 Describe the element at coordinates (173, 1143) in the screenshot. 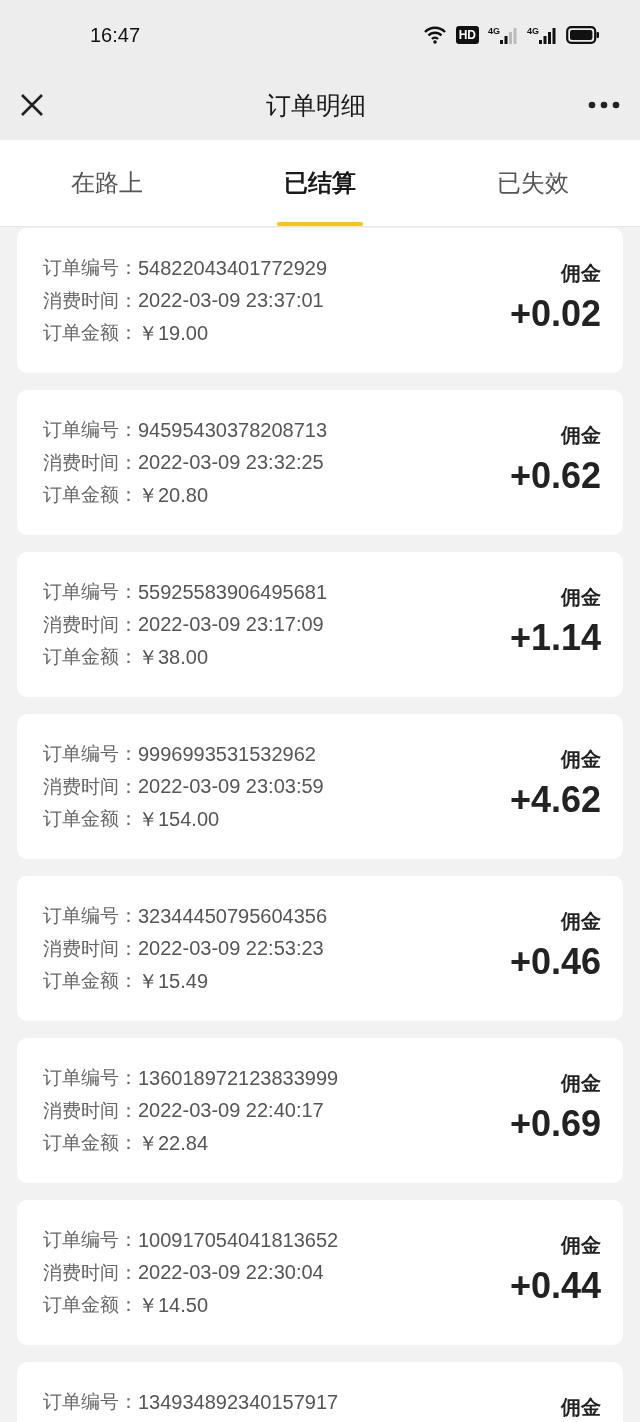

I see `field-value: ￥22.84` at that location.